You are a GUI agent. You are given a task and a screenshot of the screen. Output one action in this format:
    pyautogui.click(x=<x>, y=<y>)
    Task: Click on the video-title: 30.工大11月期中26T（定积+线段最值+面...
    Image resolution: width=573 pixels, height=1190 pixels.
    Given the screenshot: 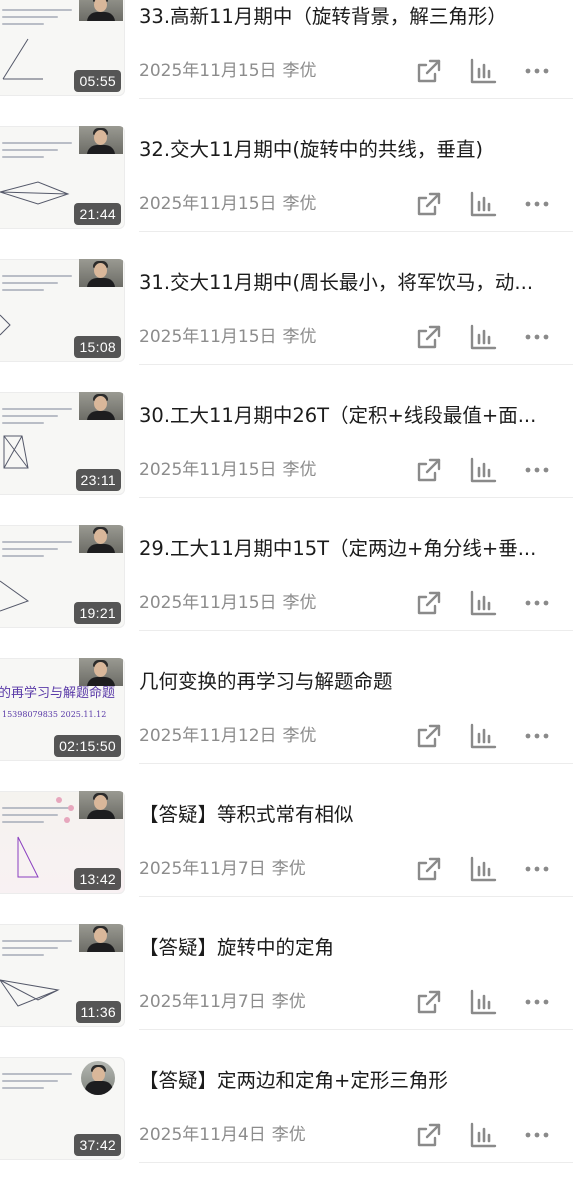 What is the action you would take?
    pyautogui.click(x=349, y=416)
    